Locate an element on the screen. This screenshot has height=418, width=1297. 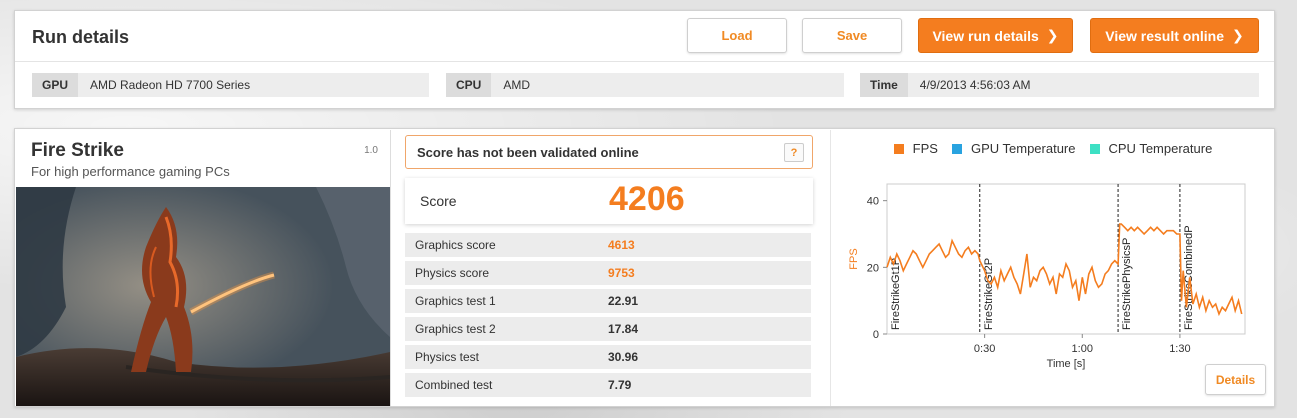
time-label: Time is located at coordinates (884, 85).